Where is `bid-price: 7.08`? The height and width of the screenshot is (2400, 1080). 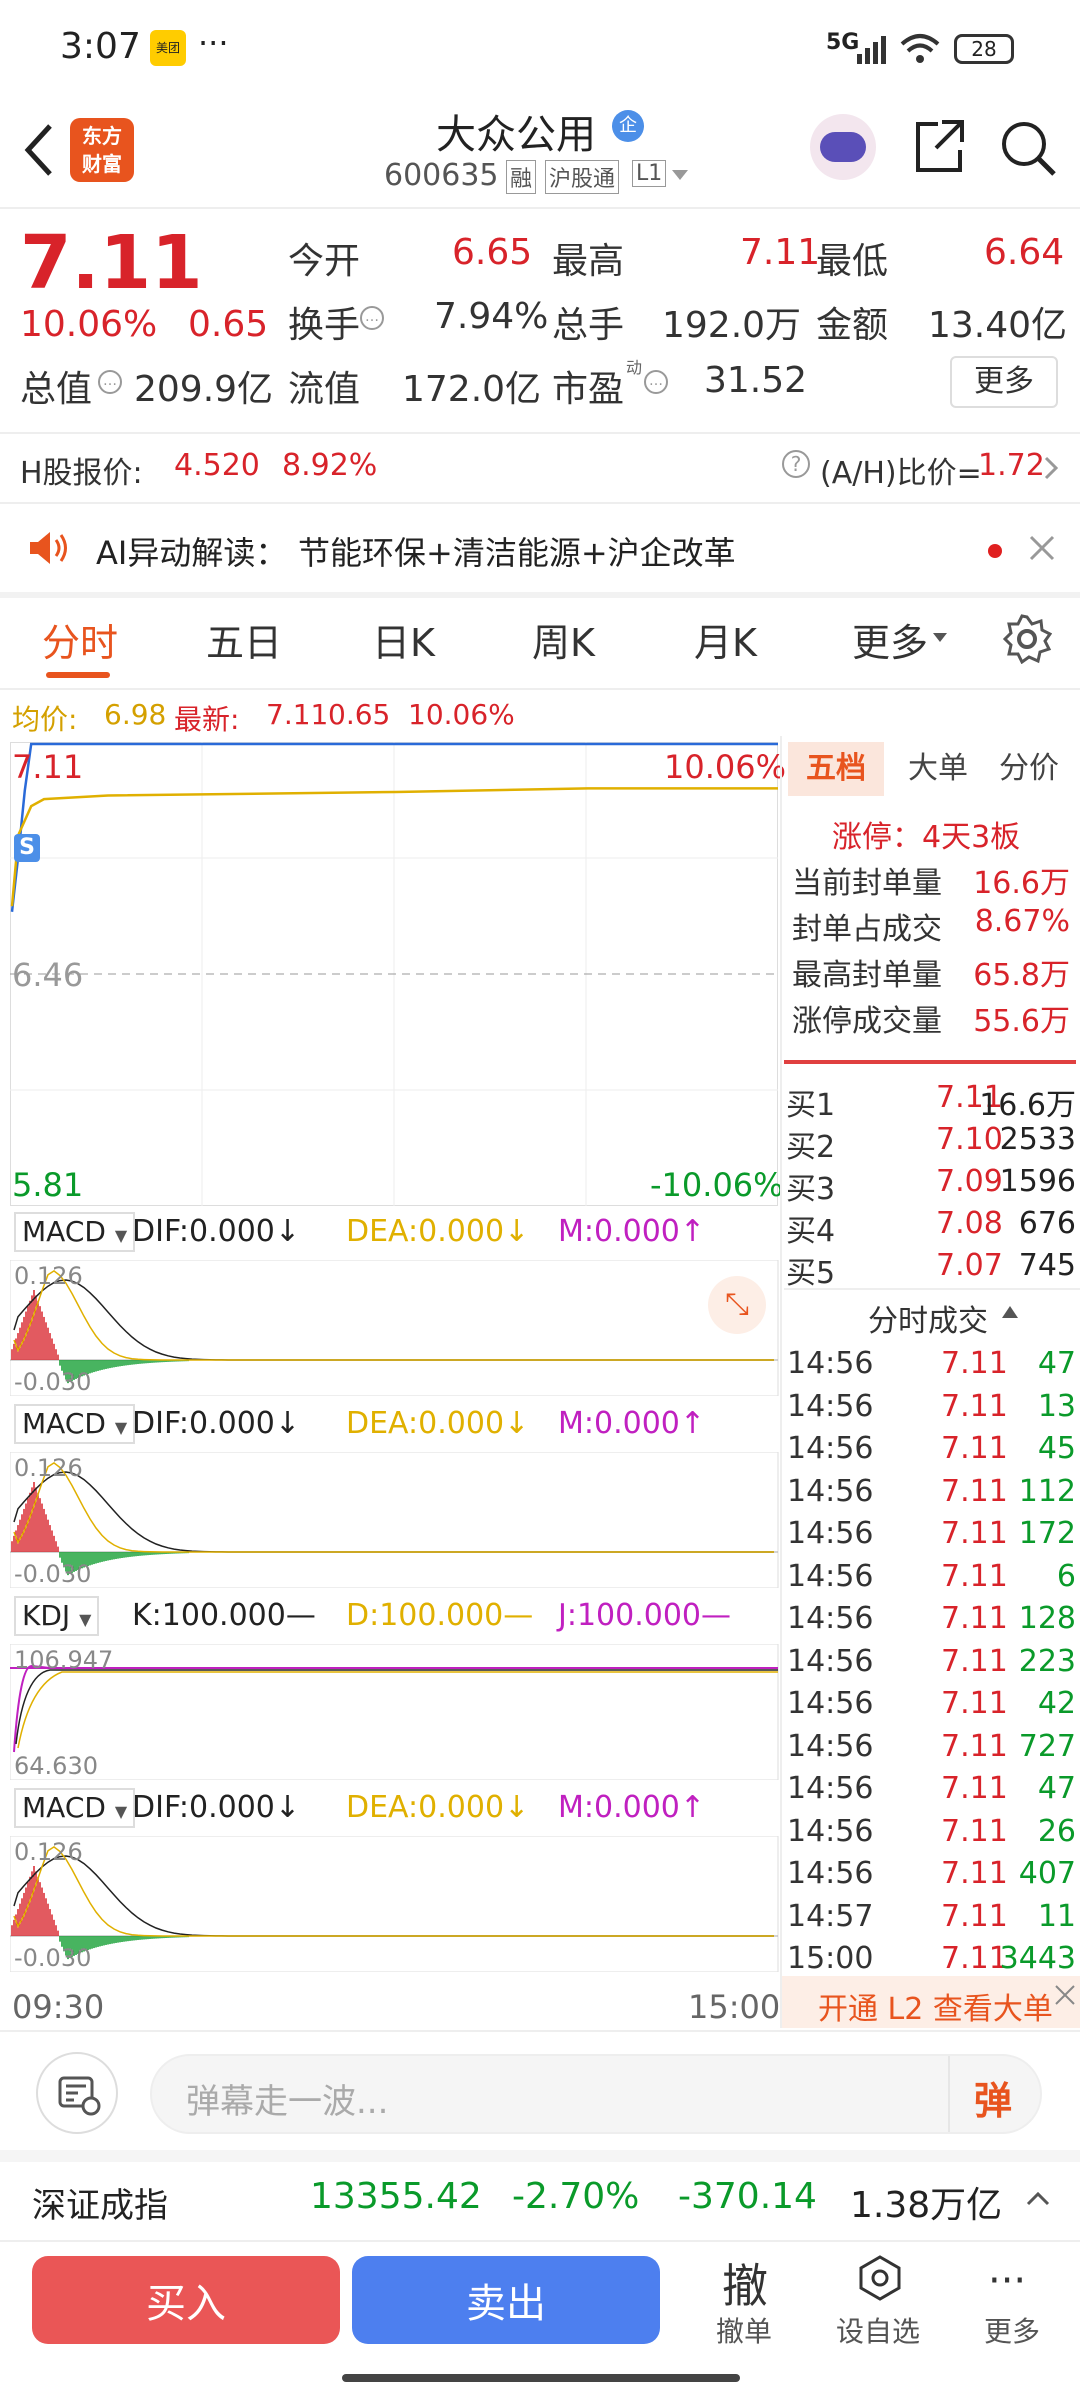
bid-price: 7.08 is located at coordinates (969, 1223).